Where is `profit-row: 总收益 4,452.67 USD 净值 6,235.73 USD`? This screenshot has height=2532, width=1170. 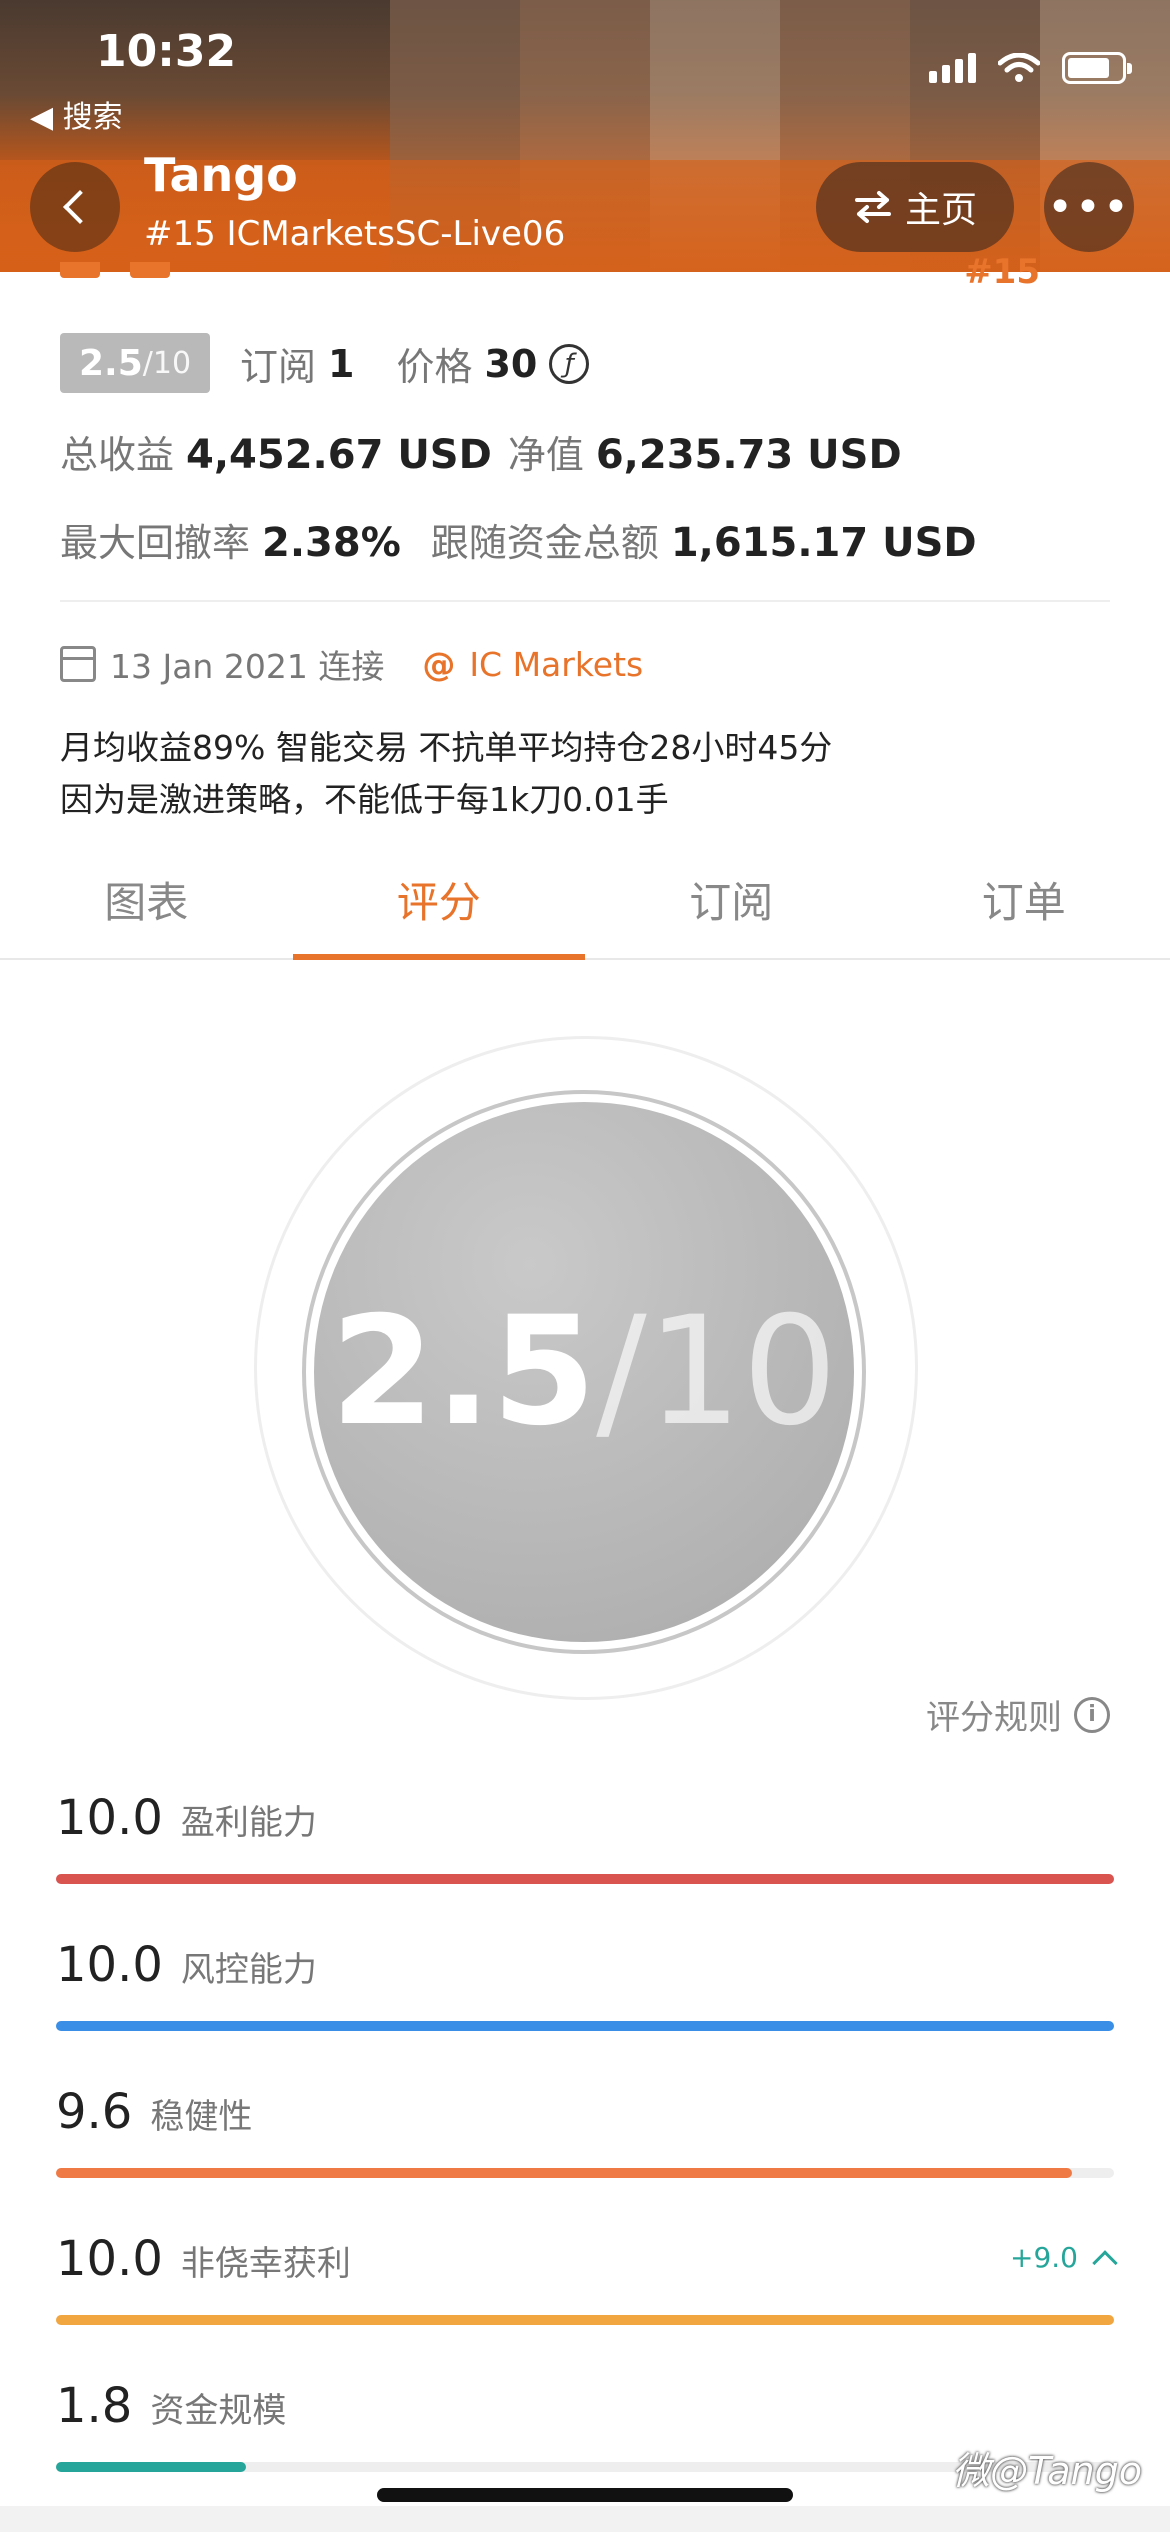
profit-row: 总收益 4,452.67 USD 净值 6,235.73 USD is located at coordinates (481, 455).